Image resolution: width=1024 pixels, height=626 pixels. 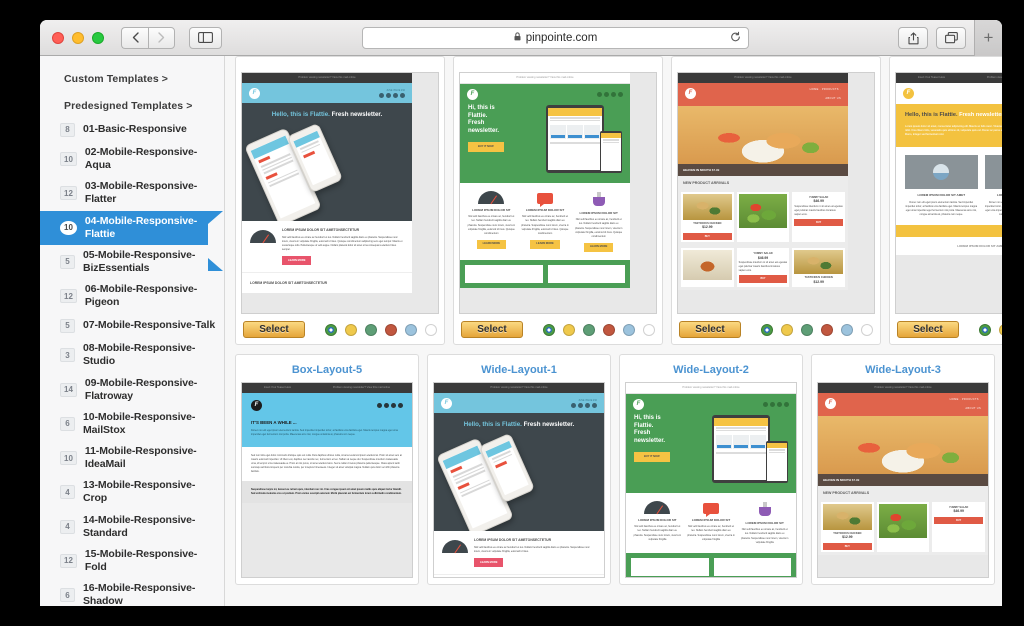 I want to click on product-cell: TASTICIOUS CHICKEN $12.99, so click(x=819, y=268).